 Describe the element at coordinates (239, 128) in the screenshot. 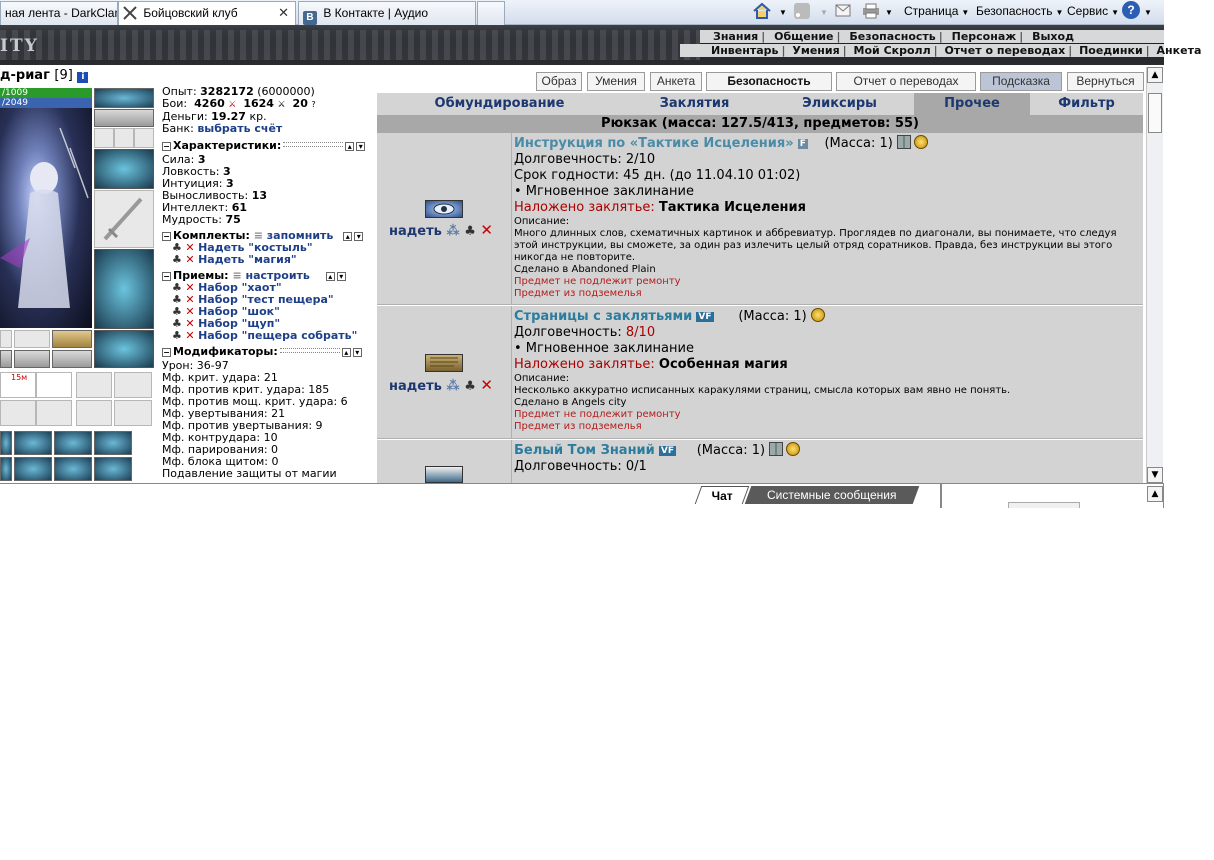

I see `choose-bank-link: выбрать счёт` at that location.